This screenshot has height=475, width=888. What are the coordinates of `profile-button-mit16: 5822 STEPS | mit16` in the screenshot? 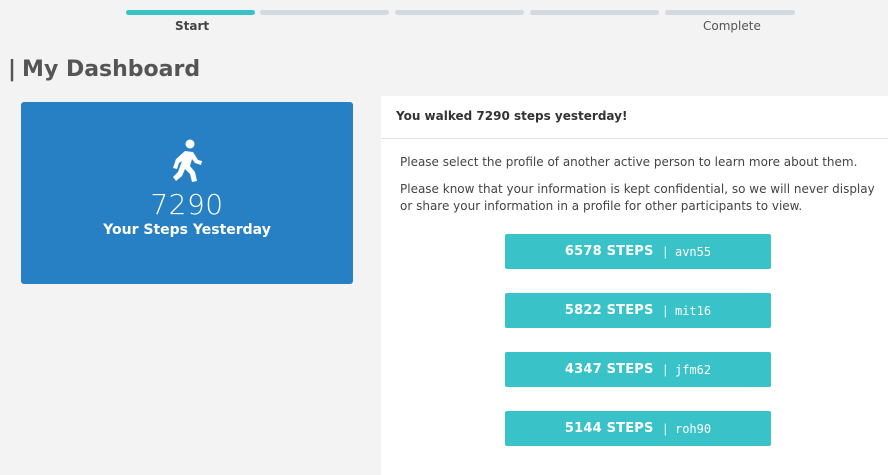 It's located at (638, 310).